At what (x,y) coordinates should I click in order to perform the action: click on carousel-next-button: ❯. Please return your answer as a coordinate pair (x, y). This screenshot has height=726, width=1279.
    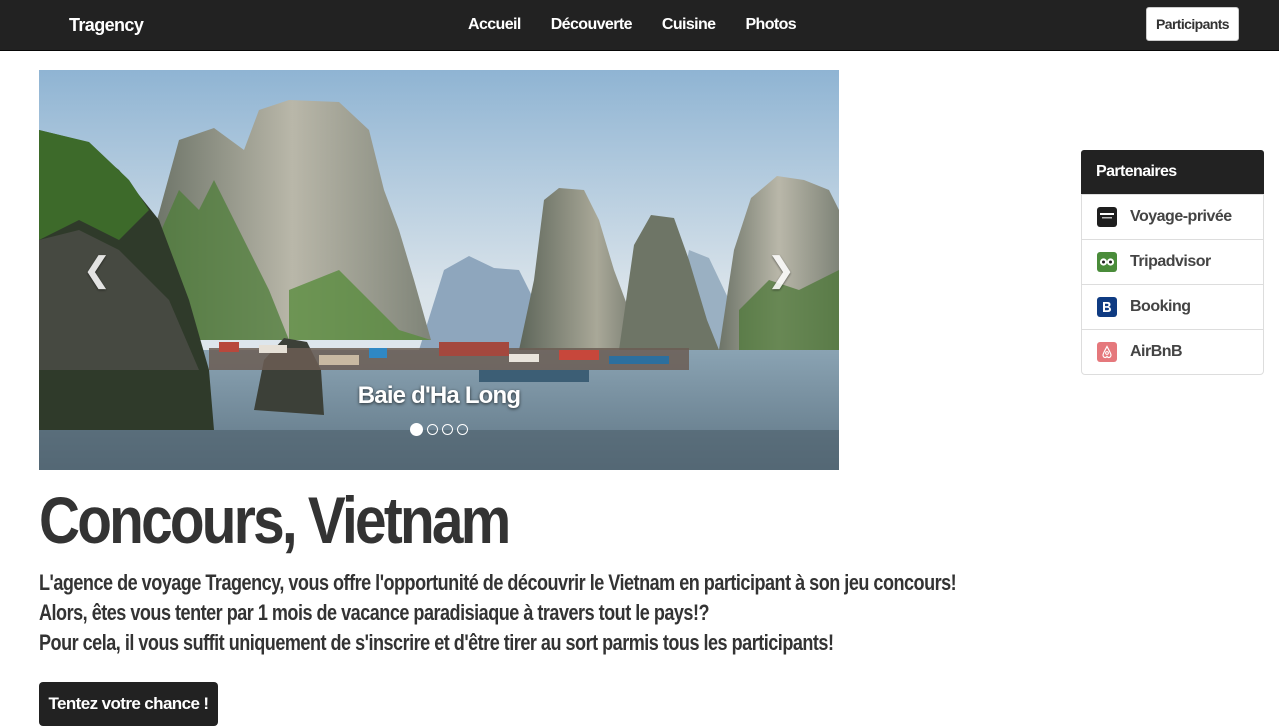
    Looking at the image, I should click on (781, 270).